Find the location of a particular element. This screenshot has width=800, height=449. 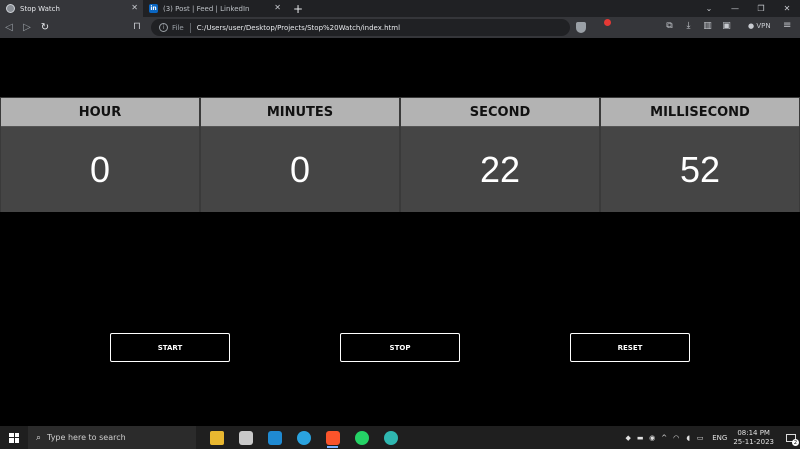

brave-button is located at coordinates (332, 437).